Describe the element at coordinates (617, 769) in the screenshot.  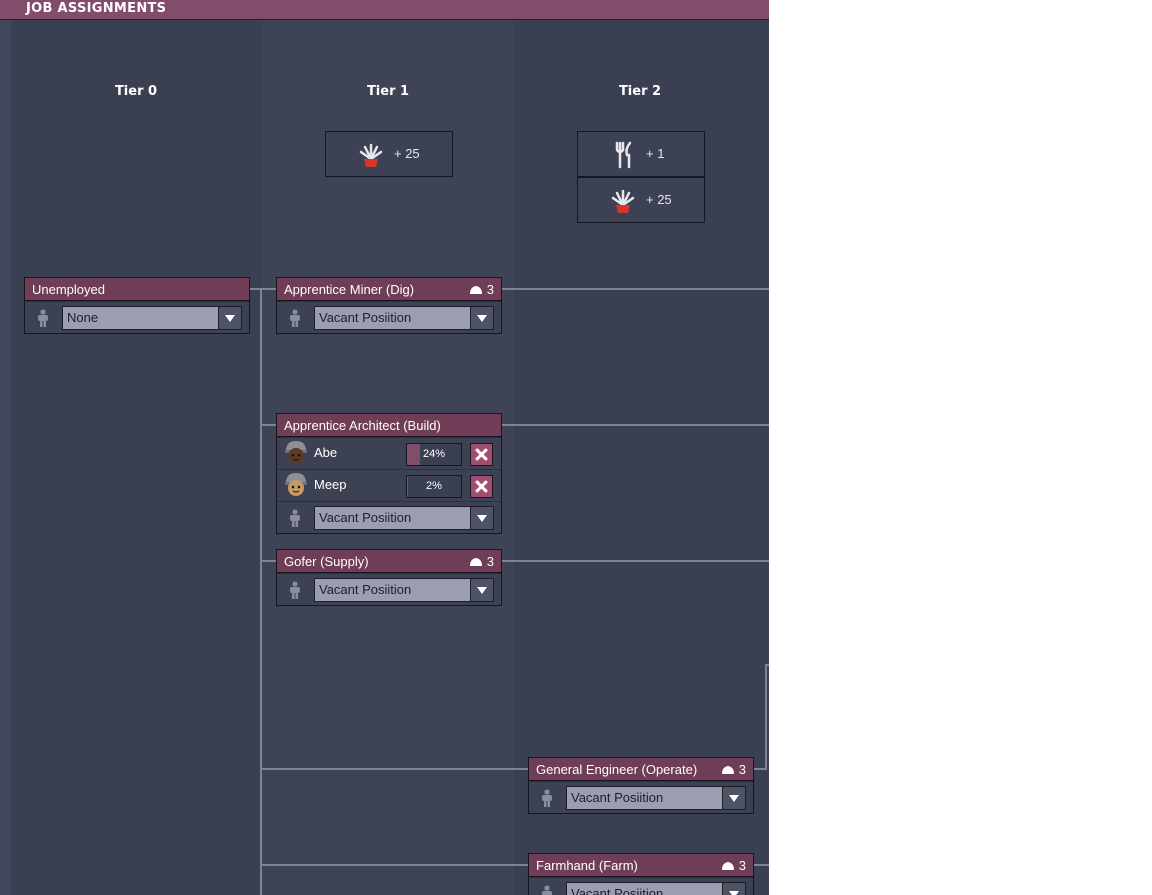
I see `job-title: General Engineer (Operate)` at that location.